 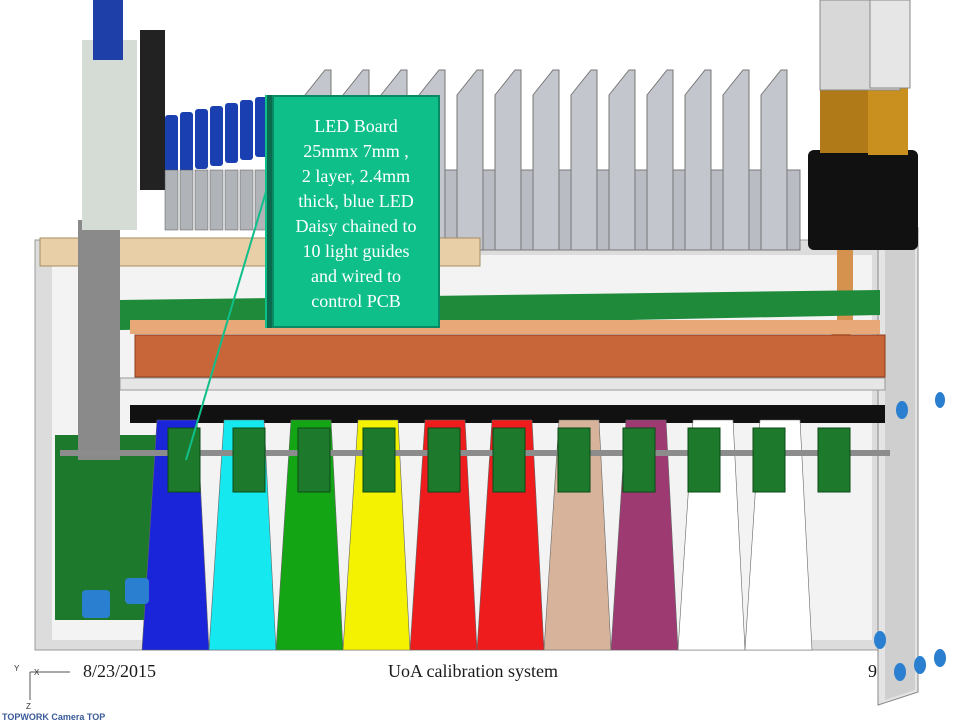 What do you see at coordinates (473, 671) in the screenshot?
I see `footer-title: UoA calibration system` at bounding box center [473, 671].